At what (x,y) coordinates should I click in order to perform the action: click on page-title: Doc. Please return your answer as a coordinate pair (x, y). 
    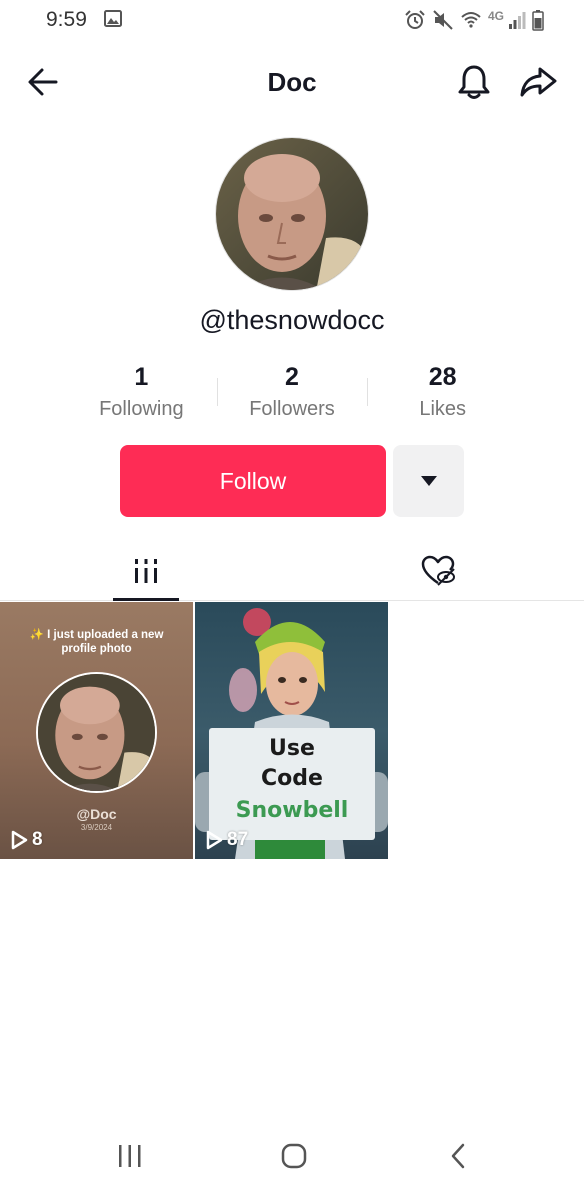
    Looking at the image, I should click on (292, 82).